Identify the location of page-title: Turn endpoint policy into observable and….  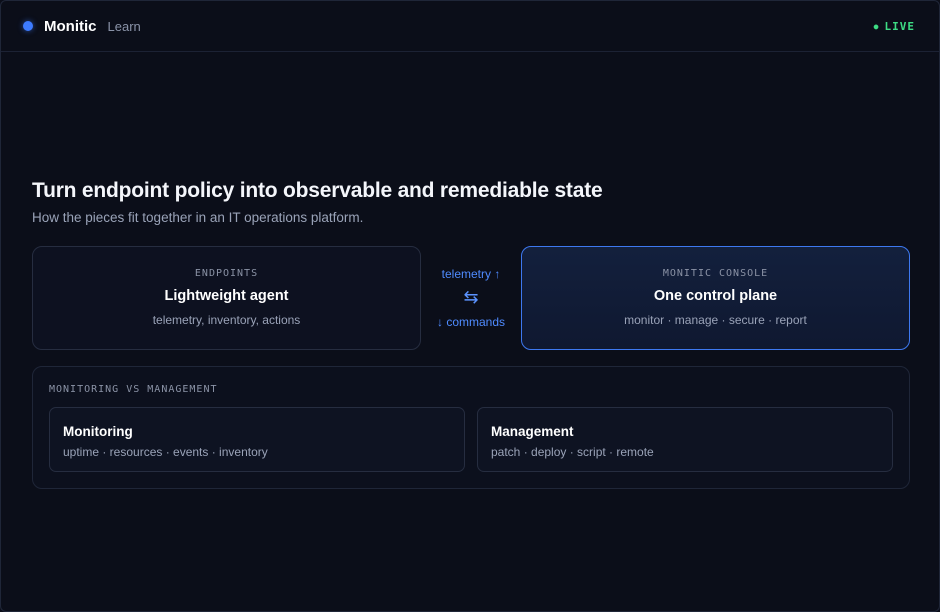
(317, 190).